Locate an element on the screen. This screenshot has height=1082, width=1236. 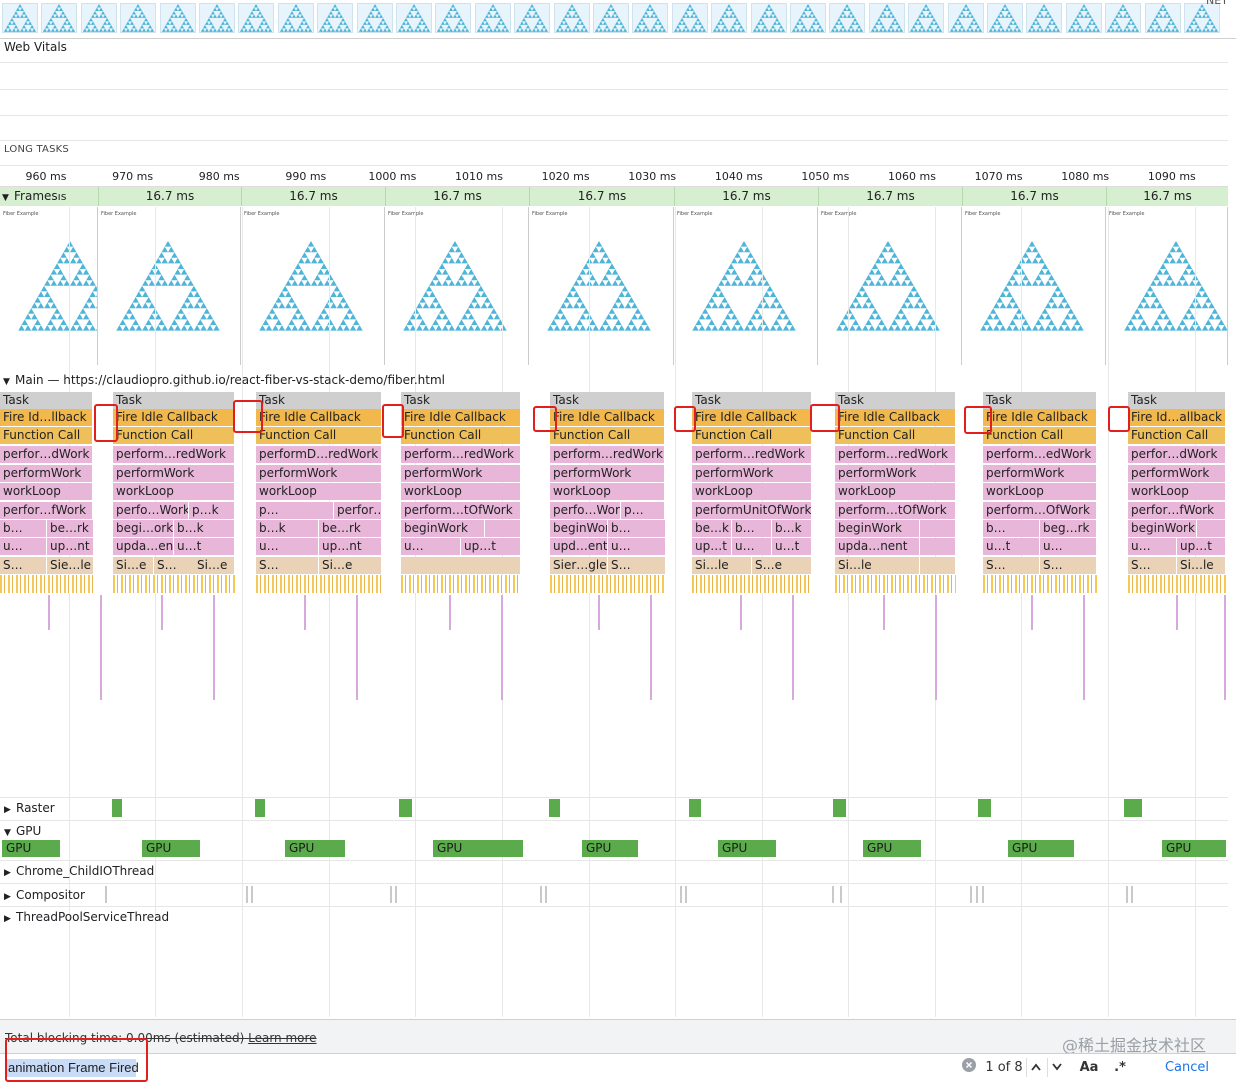
update-component-bar: up…t is located at coordinates (491, 546).